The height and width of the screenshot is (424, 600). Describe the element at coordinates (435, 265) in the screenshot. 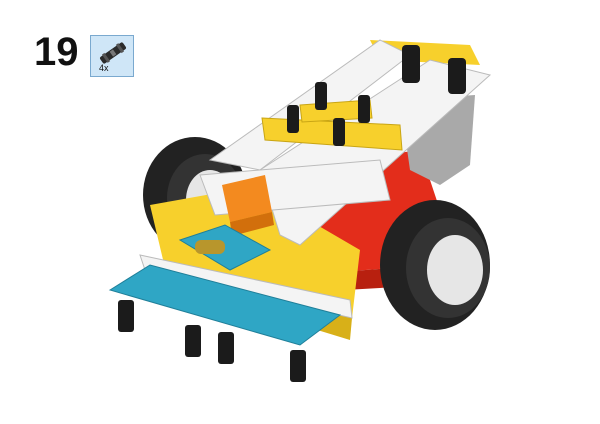

I see `front-right-wheel` at that location.